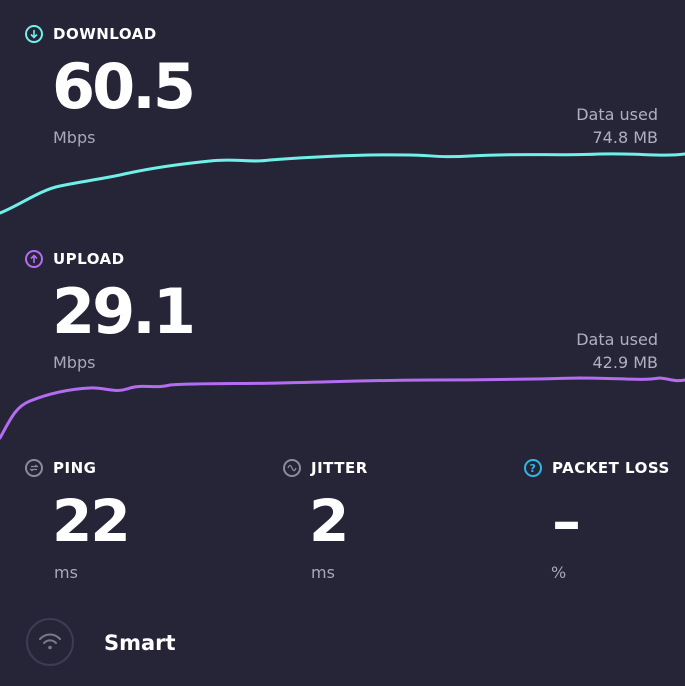  Describe the element at coordinates (617, 114) in the screenshot. I see `download-data-used-label: Data used` at that location.